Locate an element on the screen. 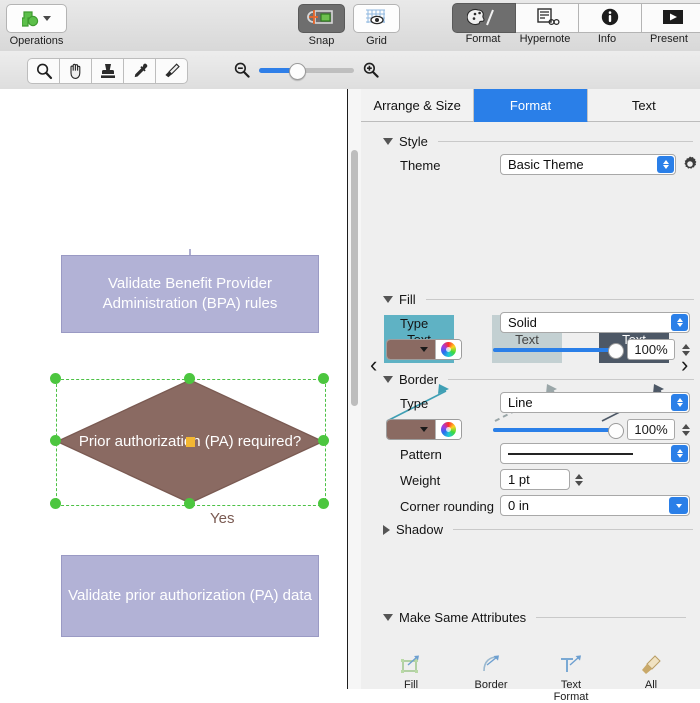  zoom-slider-knob is located at coordinates (298, 71).